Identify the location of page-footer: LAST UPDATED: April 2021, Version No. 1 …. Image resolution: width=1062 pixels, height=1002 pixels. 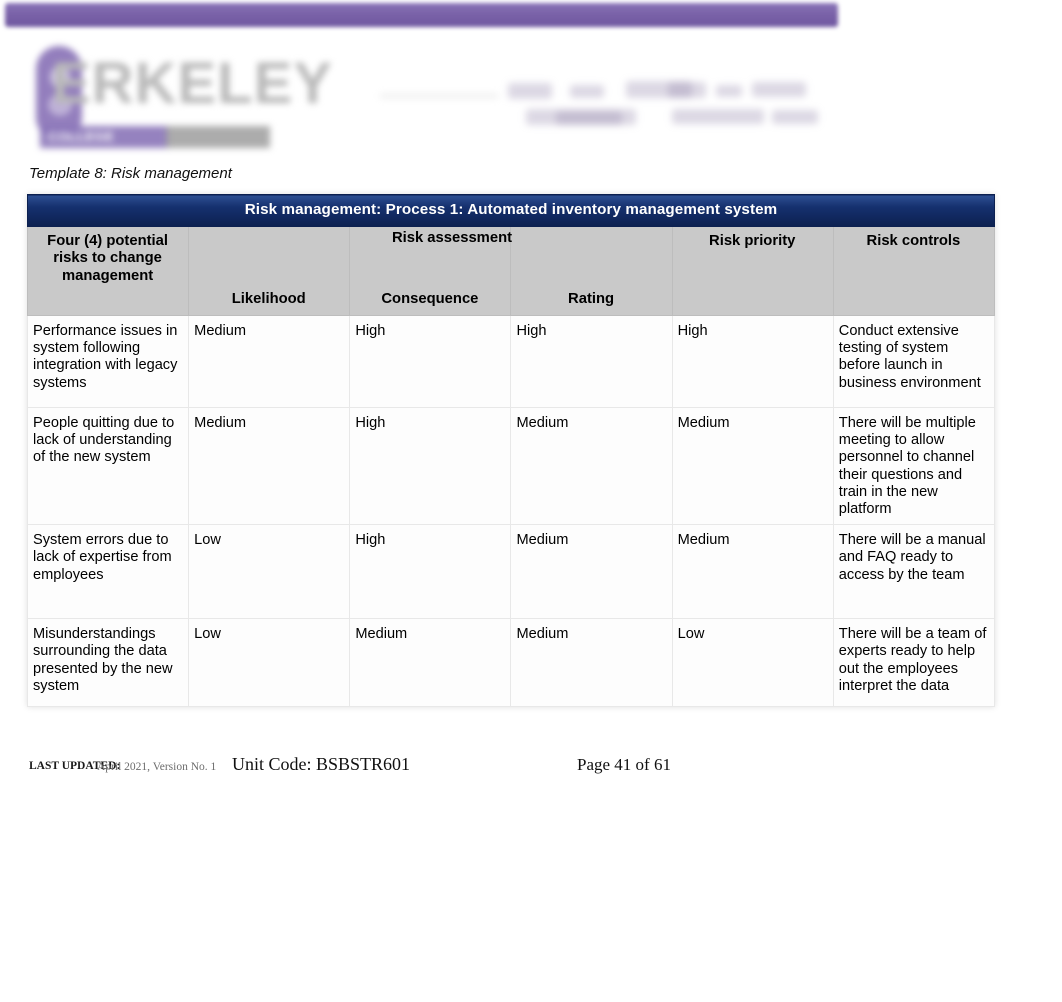
(531, 772).